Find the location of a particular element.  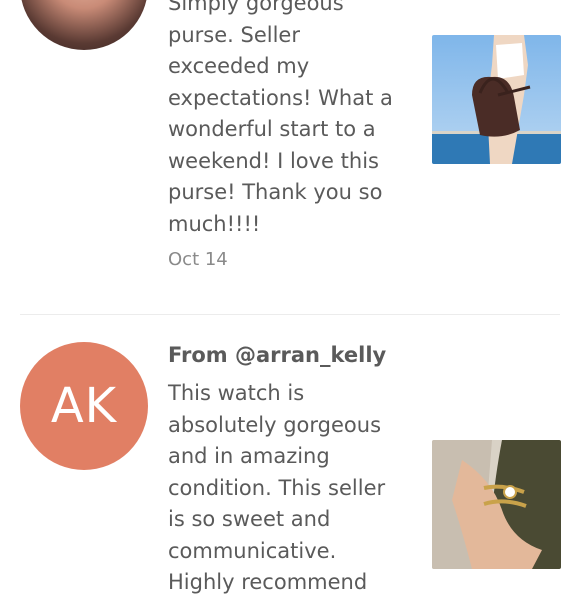

review-divider is located at coordinates (290, 314).